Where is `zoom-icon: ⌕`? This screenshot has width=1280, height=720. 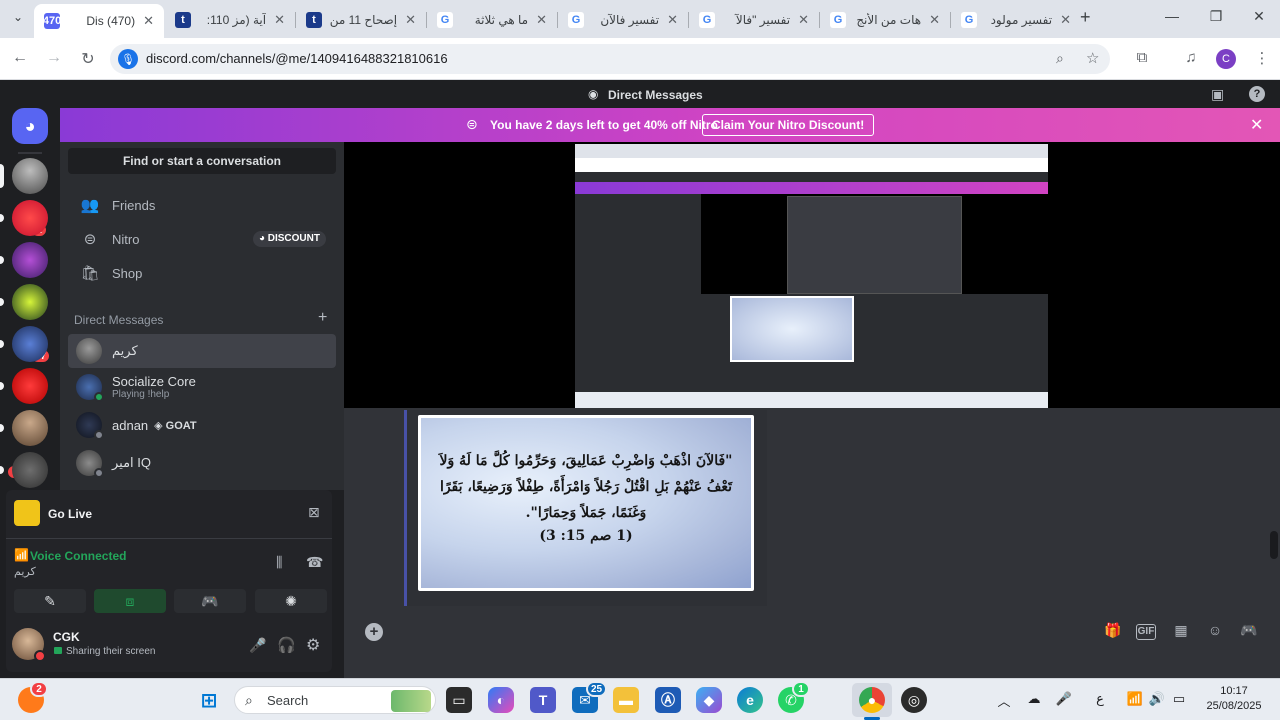
zoom-icon: ⌕ is located at coordinates (1060, 58).